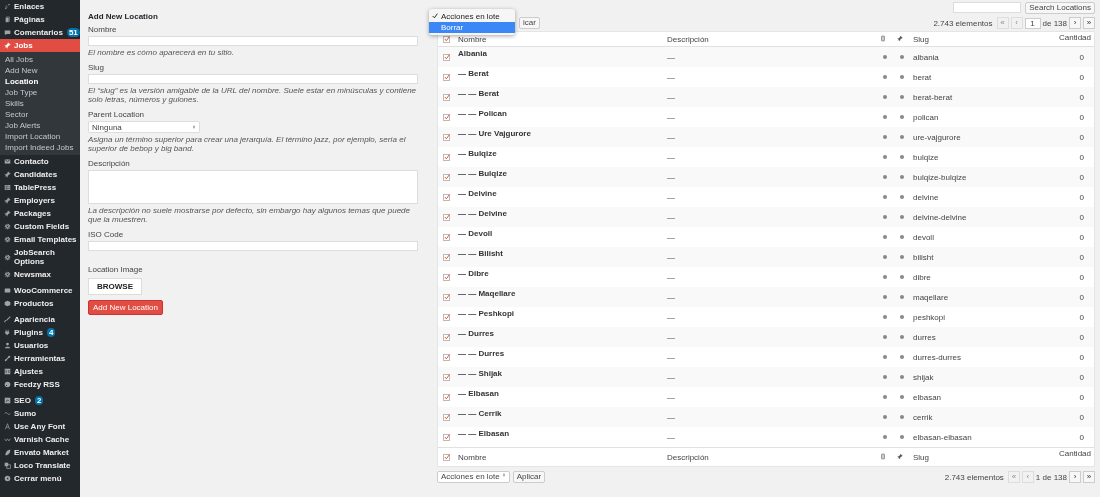 The image size is (1100, 497). Describe the element at coordinates (40, 226) in the screenshot. I see `menu-item: Custom Fields` at that location.